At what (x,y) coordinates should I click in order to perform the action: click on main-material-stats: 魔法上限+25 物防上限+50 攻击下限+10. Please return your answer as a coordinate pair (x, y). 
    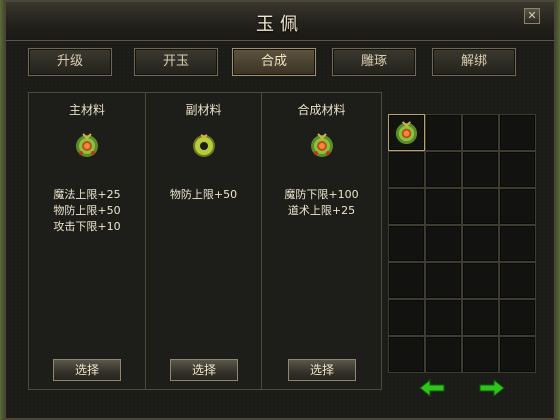
    Looking at the image, I should click on (87, 211).